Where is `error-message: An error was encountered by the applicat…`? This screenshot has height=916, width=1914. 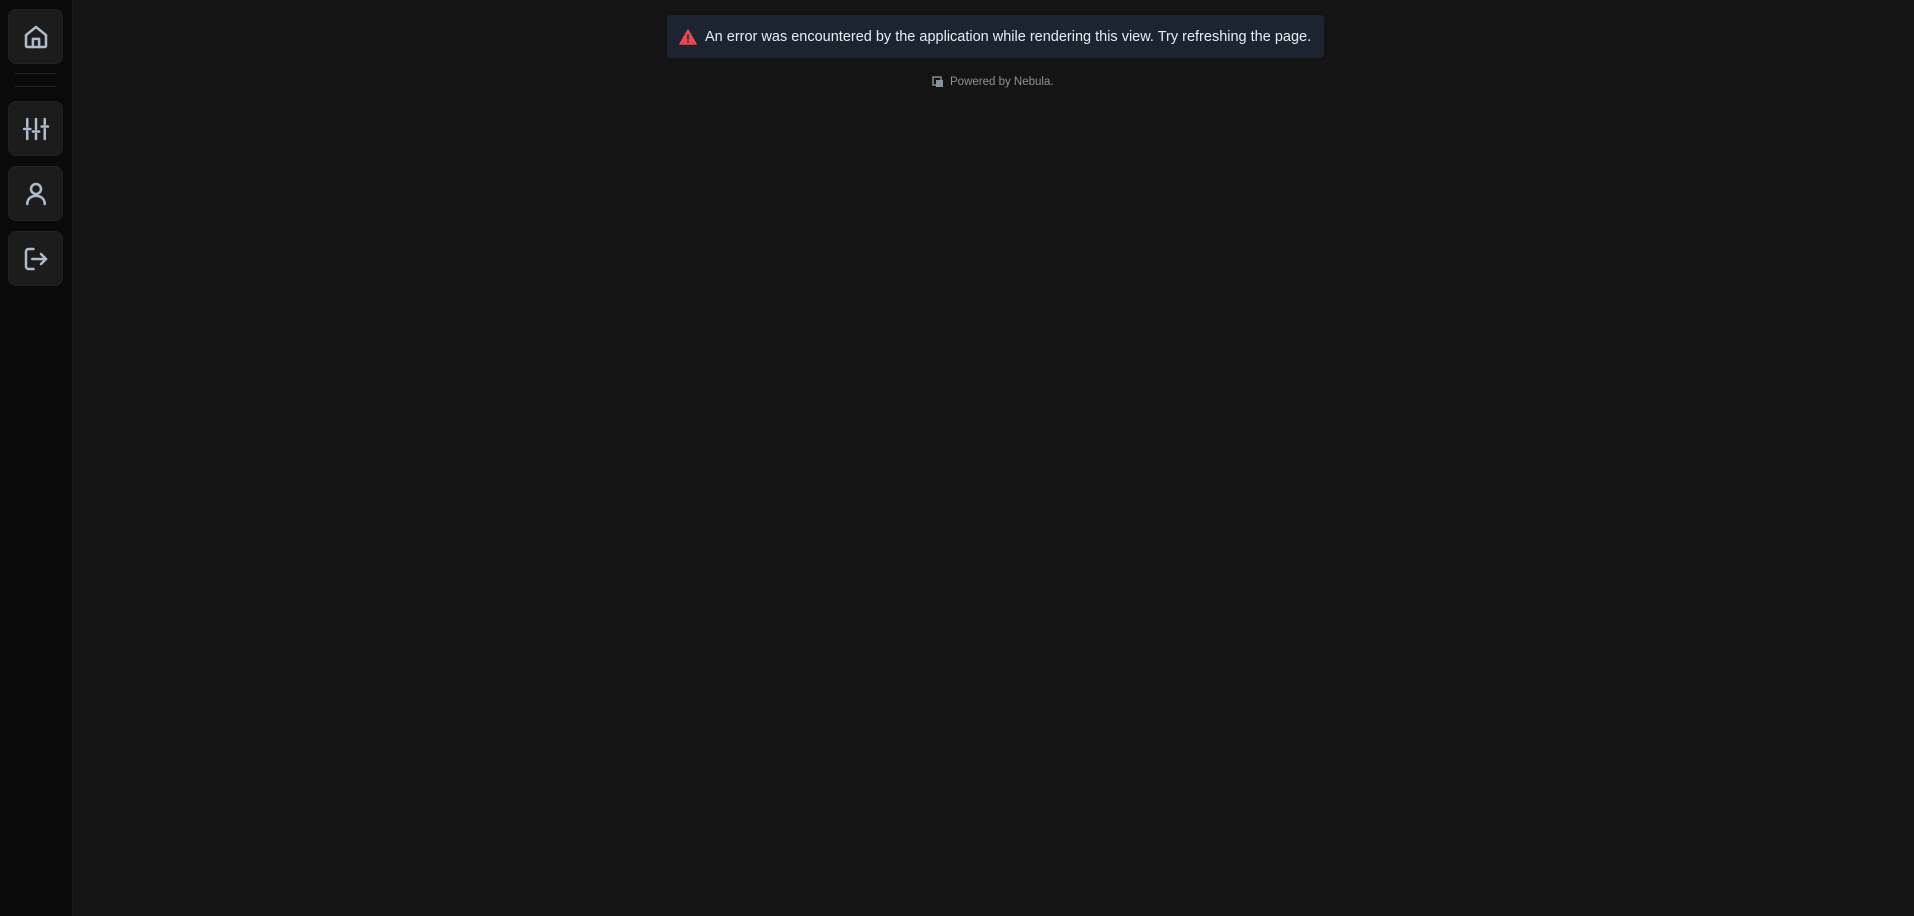
error-message: An error was encountered by the applicat… is located at coordinates (1008, 36).